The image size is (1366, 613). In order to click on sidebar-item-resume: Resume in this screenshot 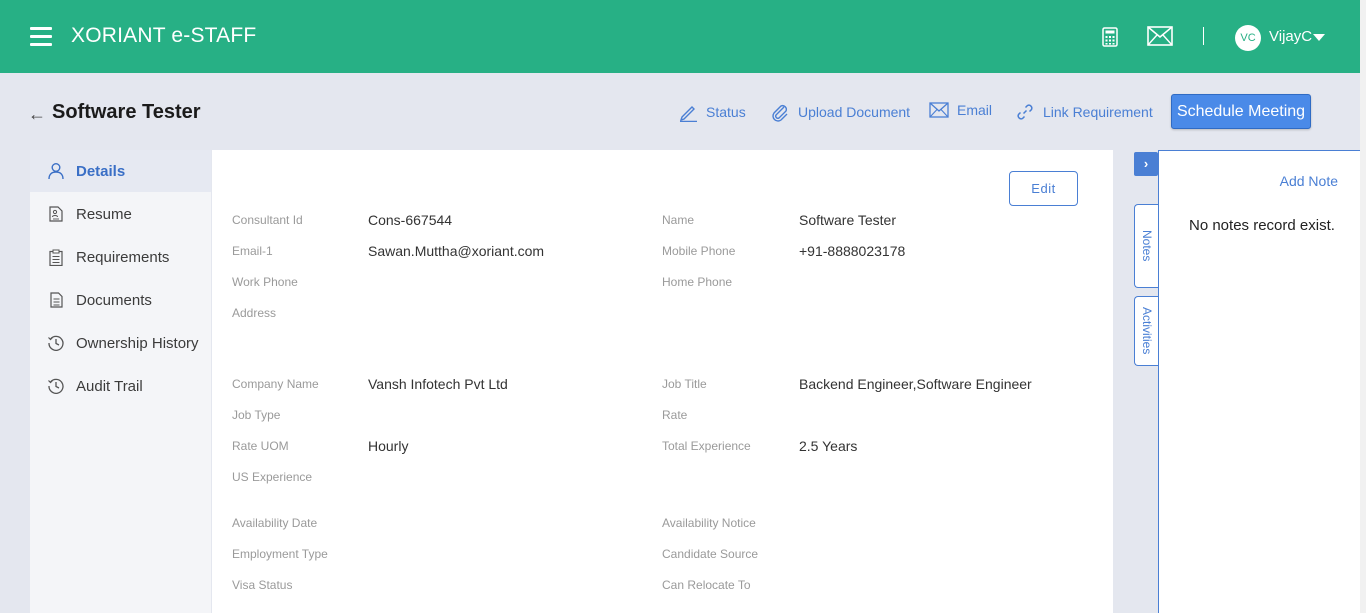, I will do `click(120, 214)`.